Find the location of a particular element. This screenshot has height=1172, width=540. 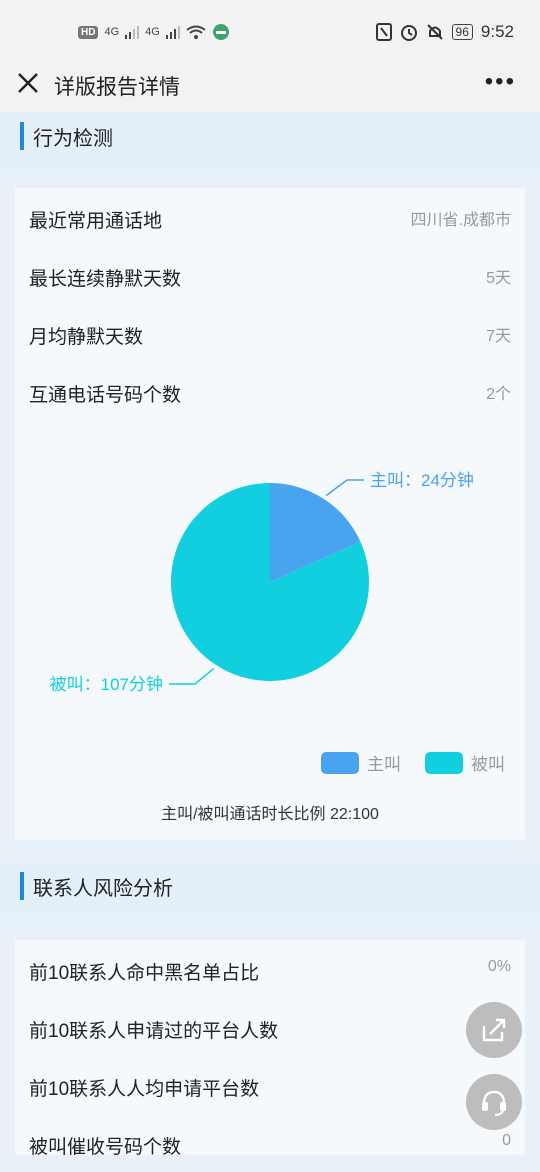

legend-label-caller: 主叫 is located at coordinates (384, 764).